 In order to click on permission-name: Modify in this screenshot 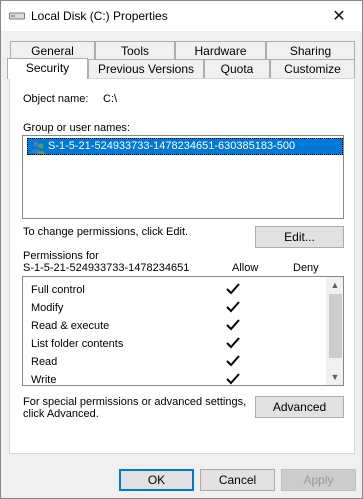, I will do `click(47, 308)`.